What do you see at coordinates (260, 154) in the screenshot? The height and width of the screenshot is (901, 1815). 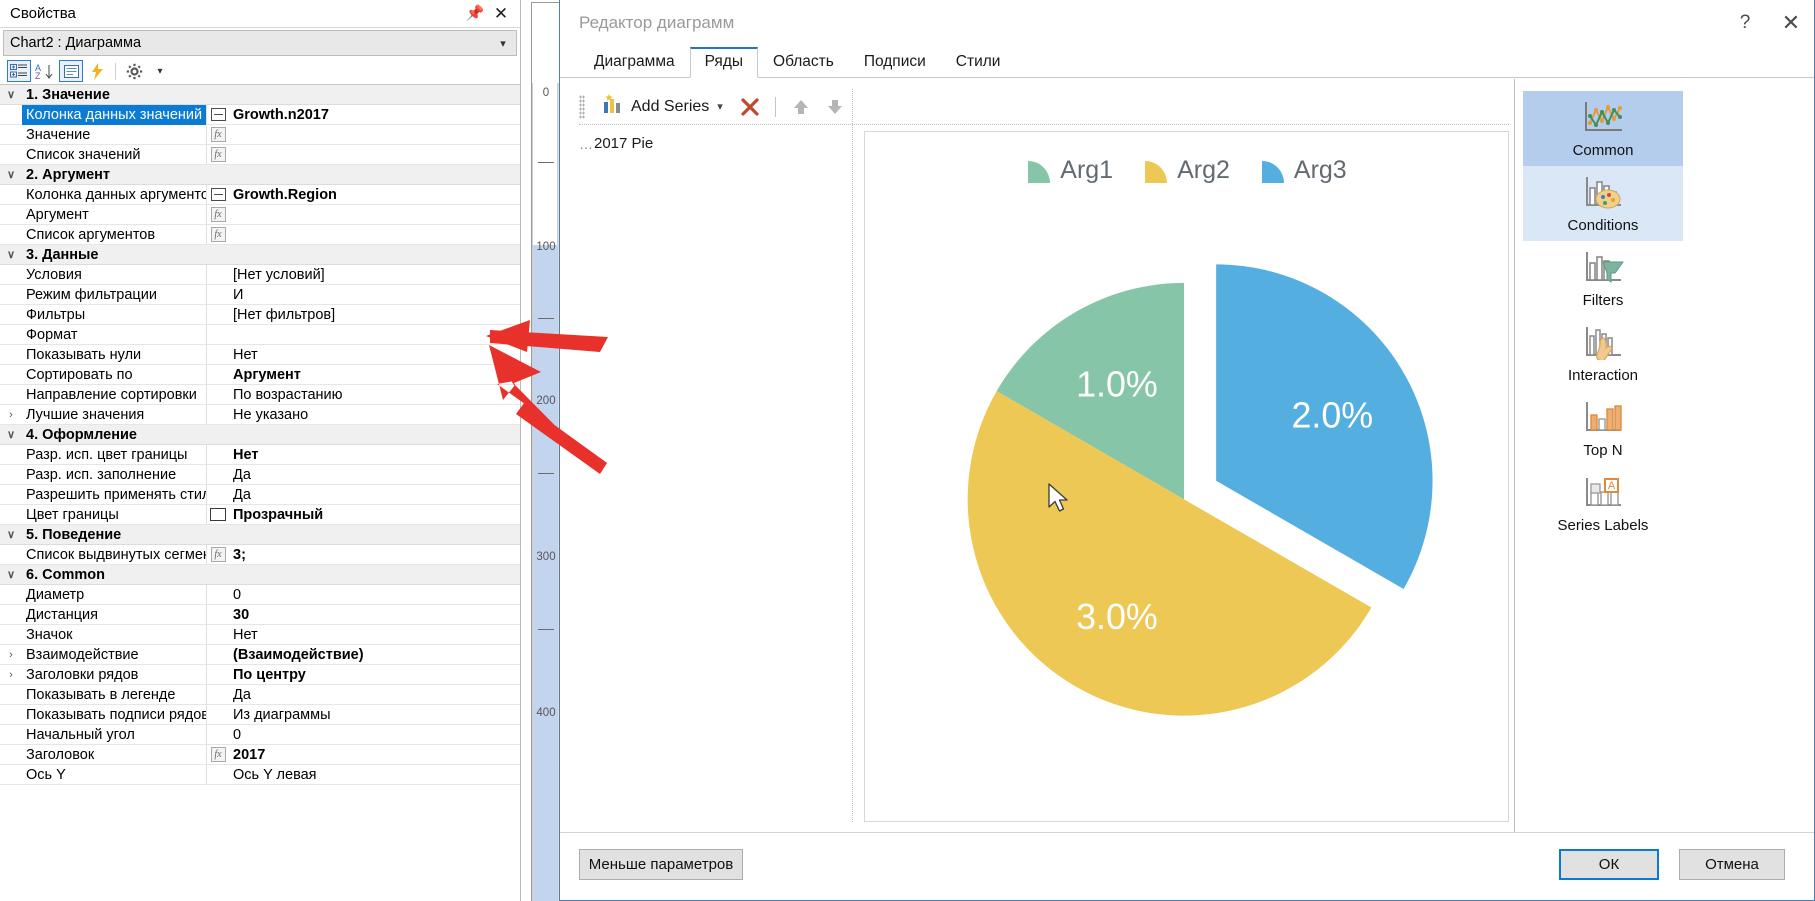 I see `property-row: Список значений fx` at bounding box center [260, 154].